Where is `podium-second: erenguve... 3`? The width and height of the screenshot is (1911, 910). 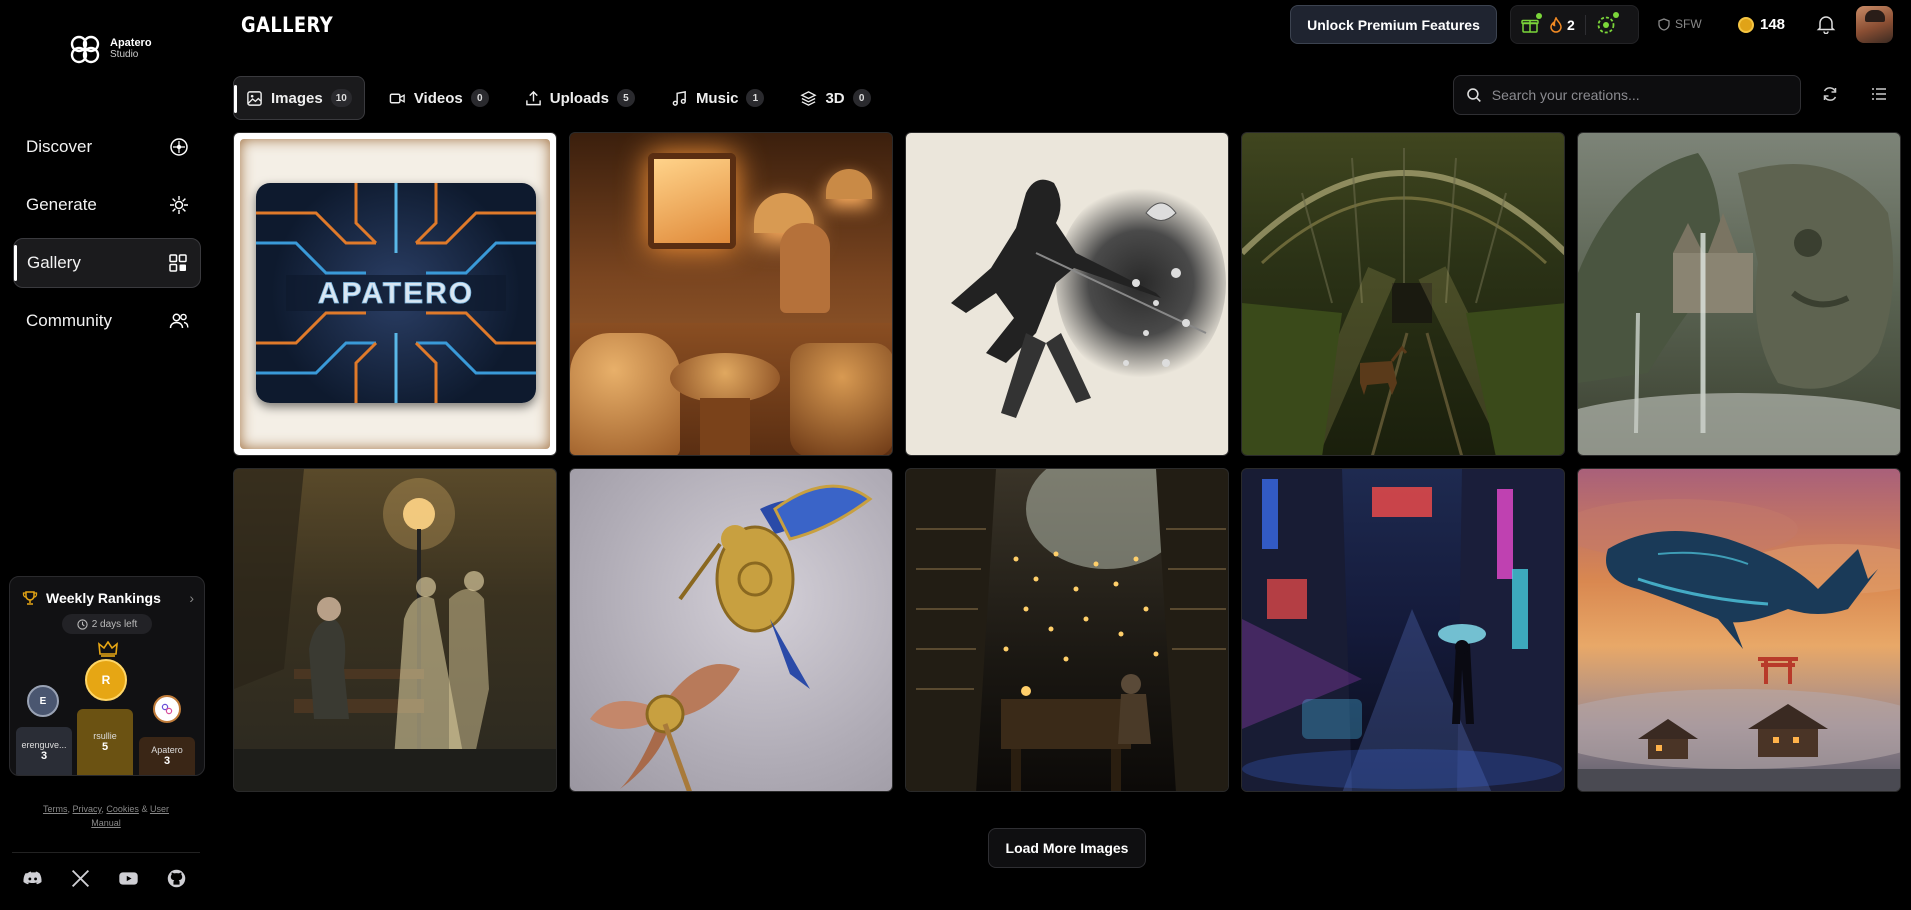 podium-second: erenguve... 3 is located at coordinates (44, 751).